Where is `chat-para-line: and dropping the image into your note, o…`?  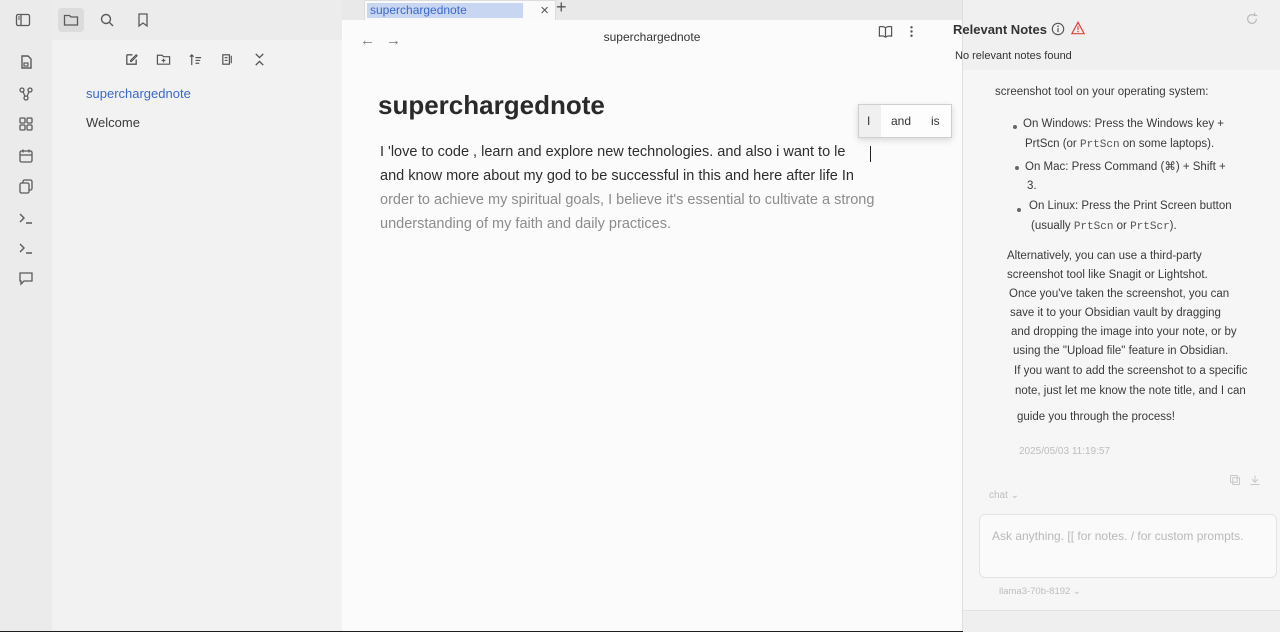 chat-para-line: and dropping the image into your note, o… is located at coordinates (1124, 332).